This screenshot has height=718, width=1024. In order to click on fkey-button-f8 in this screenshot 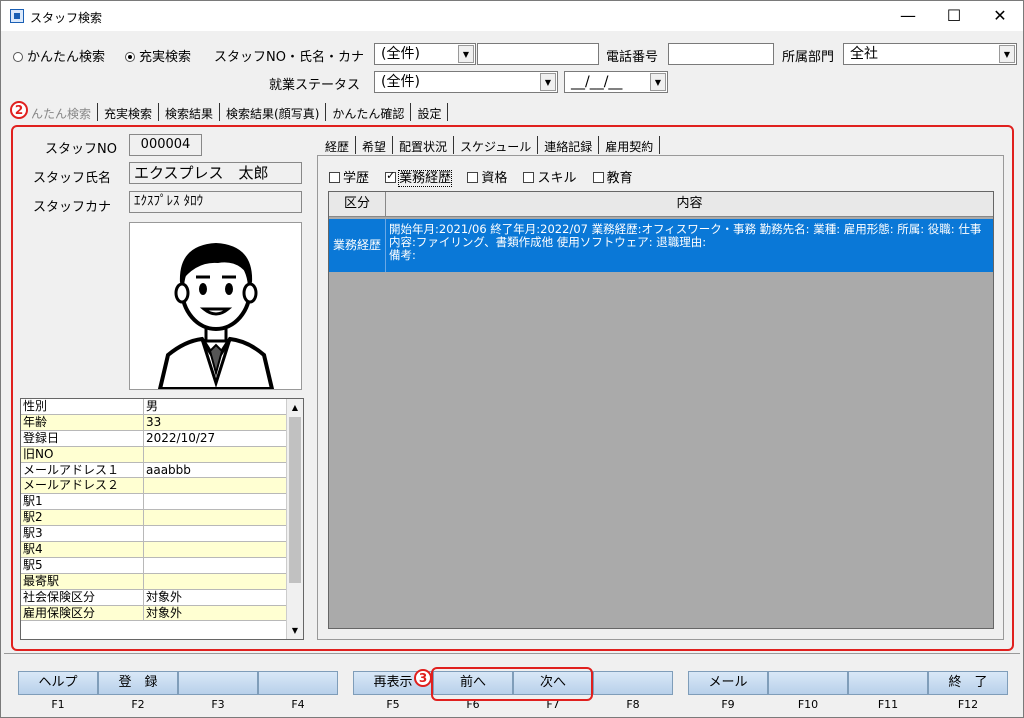, I will do `click(633, 683)`.